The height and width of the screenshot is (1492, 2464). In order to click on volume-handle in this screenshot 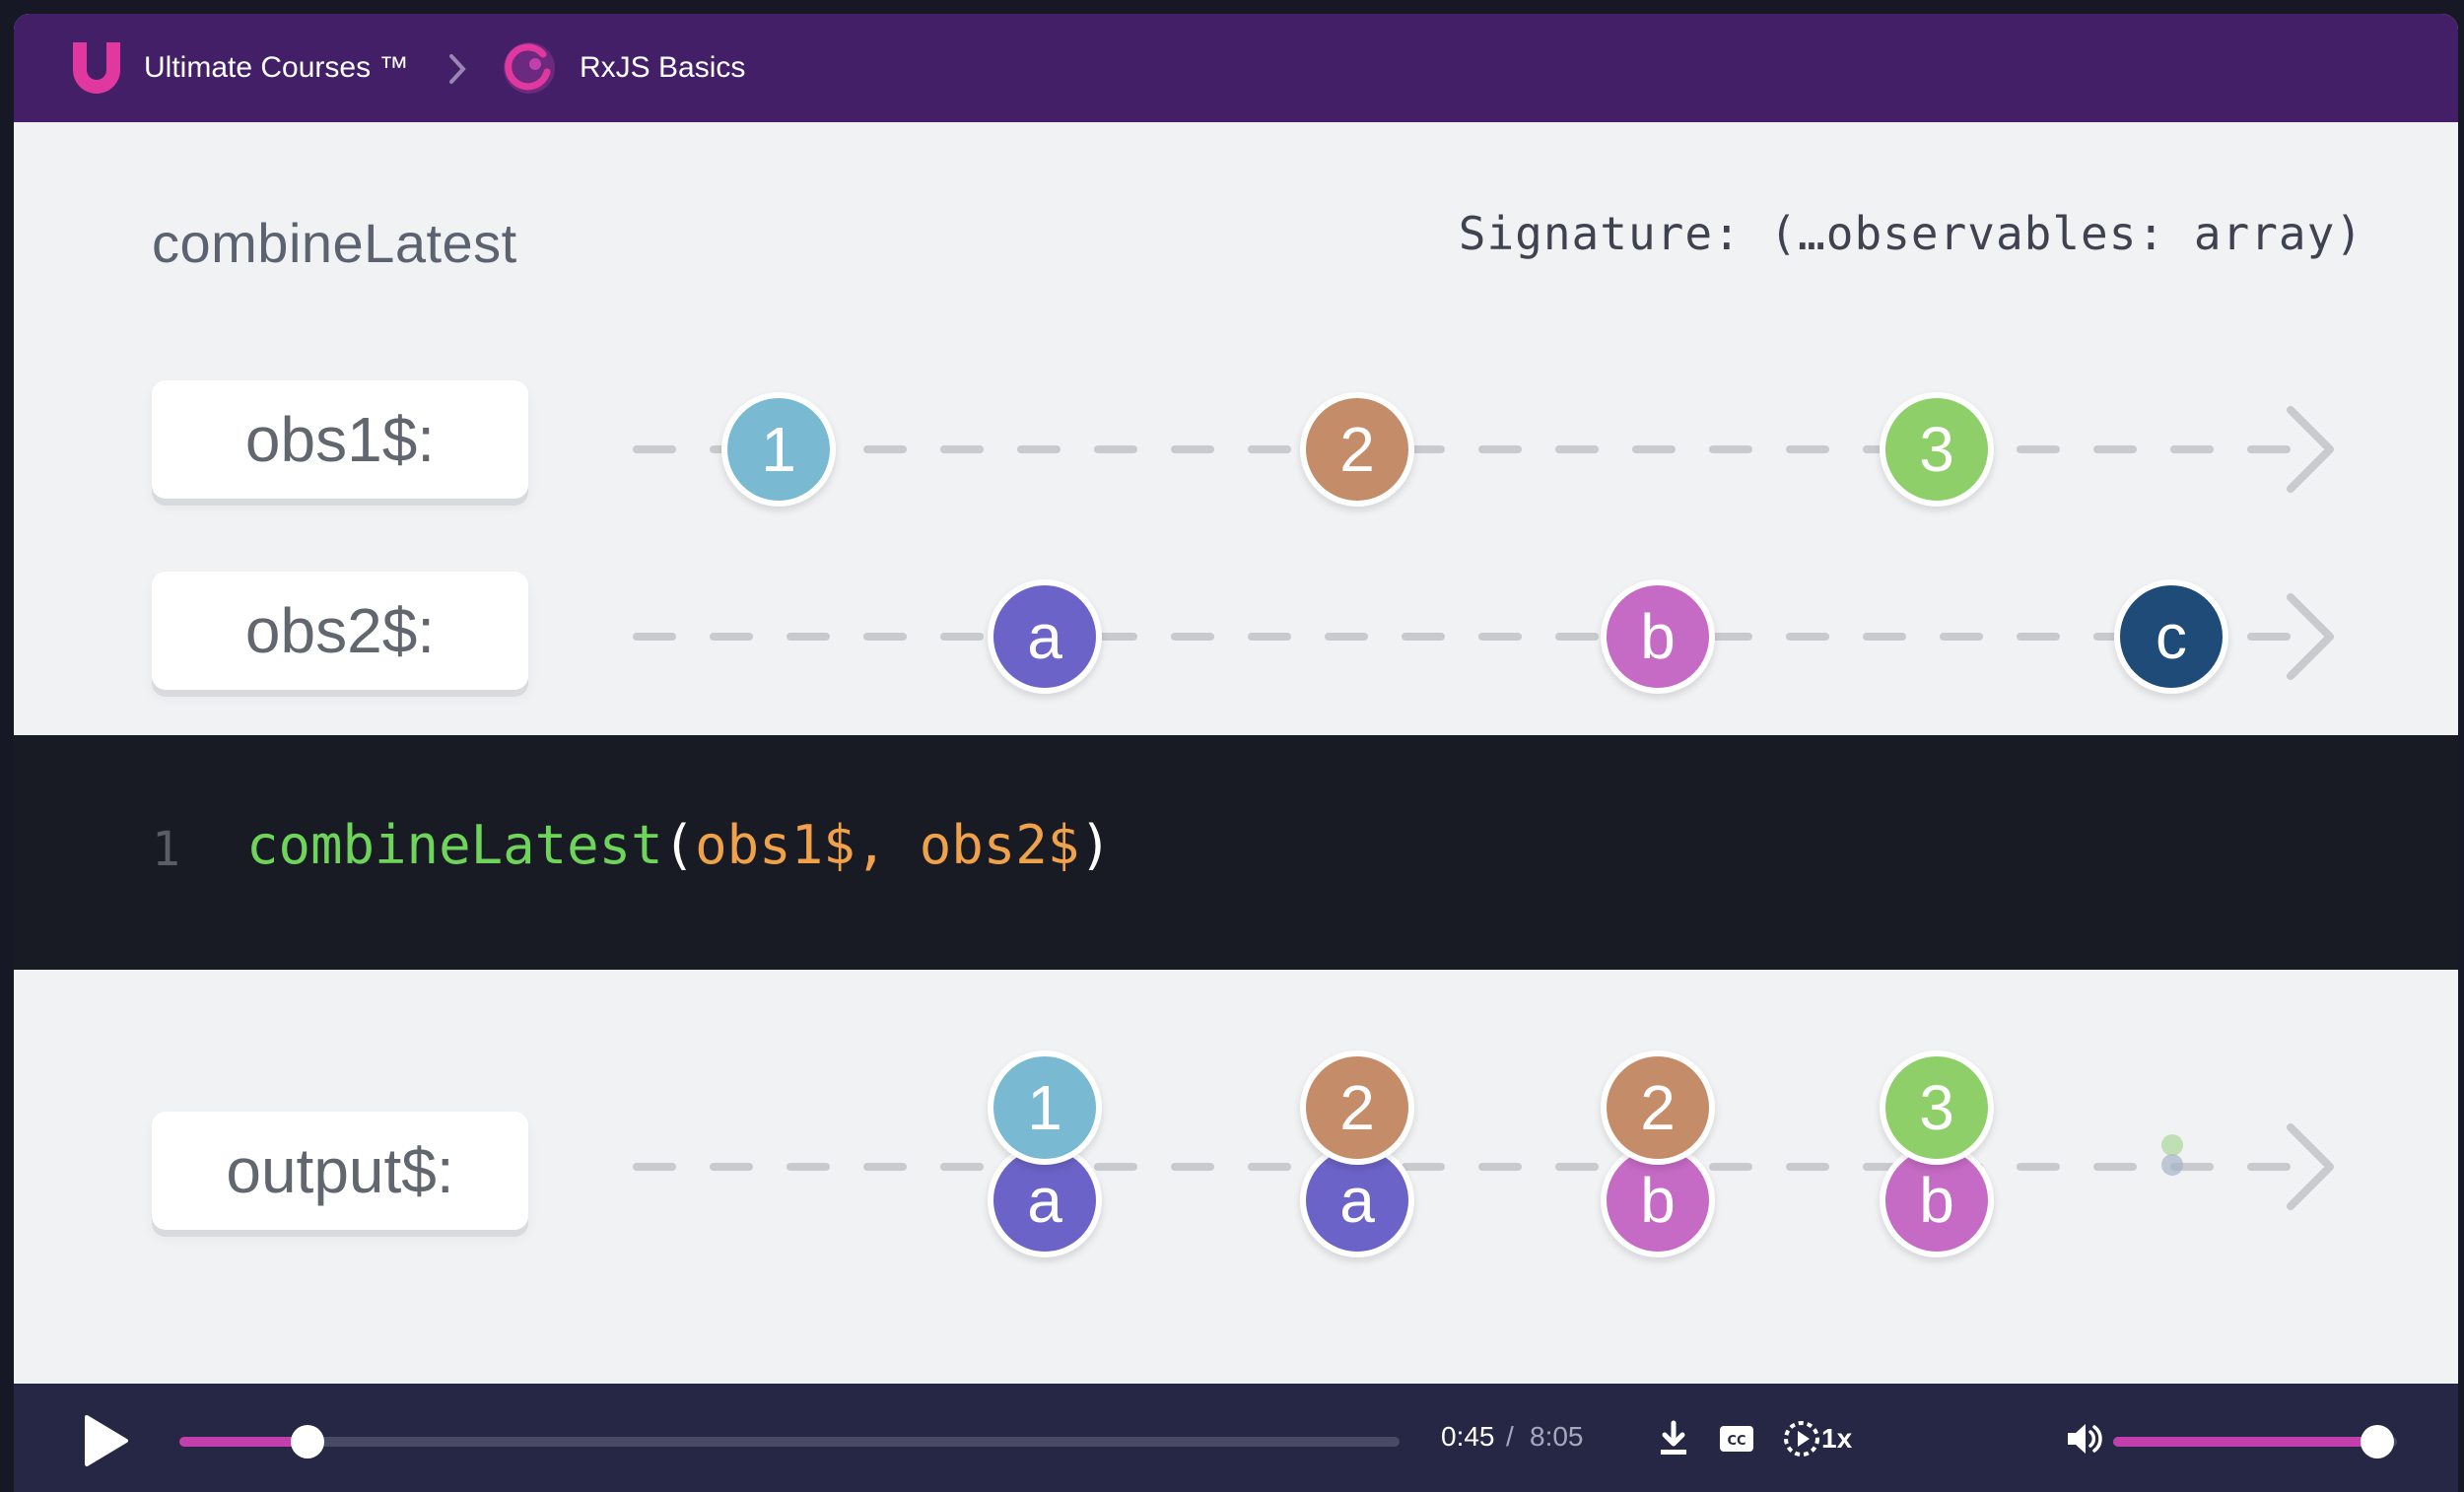, I will do `click(2377, 1441)`.